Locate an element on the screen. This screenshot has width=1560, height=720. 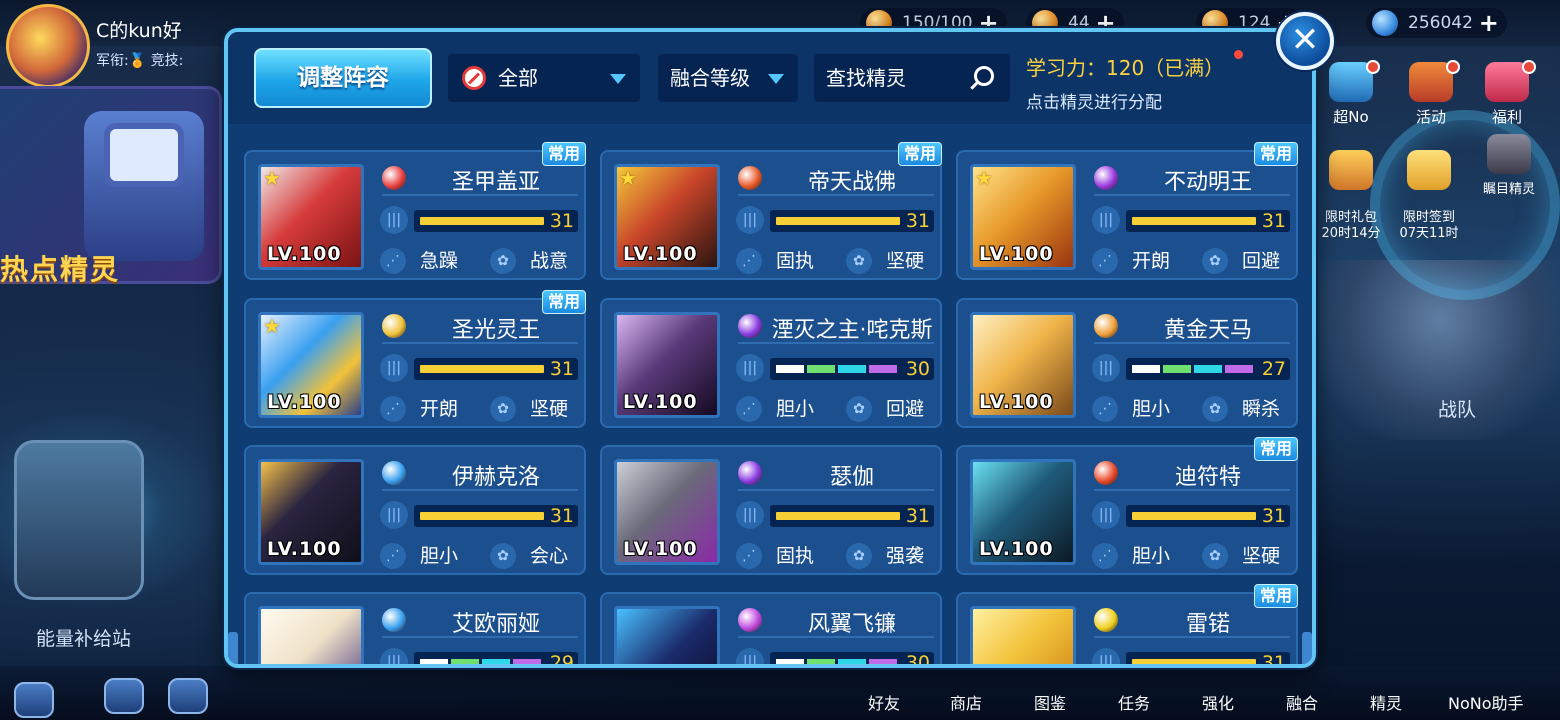
feature-label: 会心 is located at coordinates (549, 556).